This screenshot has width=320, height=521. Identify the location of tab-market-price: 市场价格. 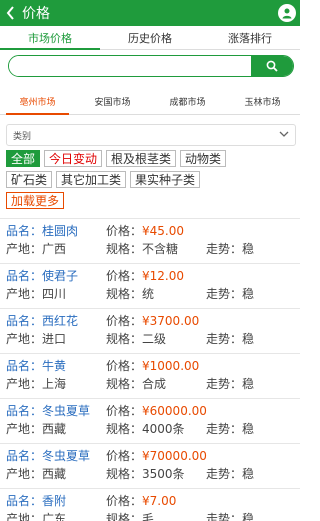
(50, 38).